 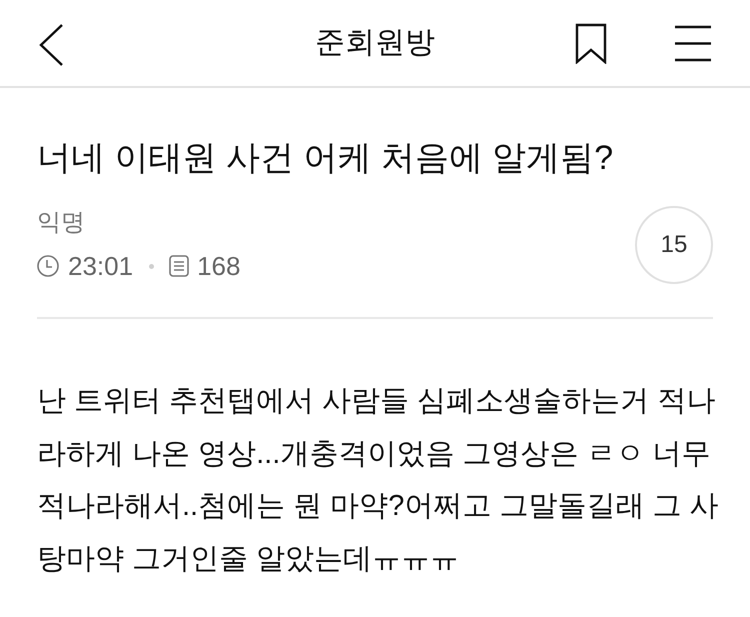 I want to click on document-icon, so click(x=179, y=266).